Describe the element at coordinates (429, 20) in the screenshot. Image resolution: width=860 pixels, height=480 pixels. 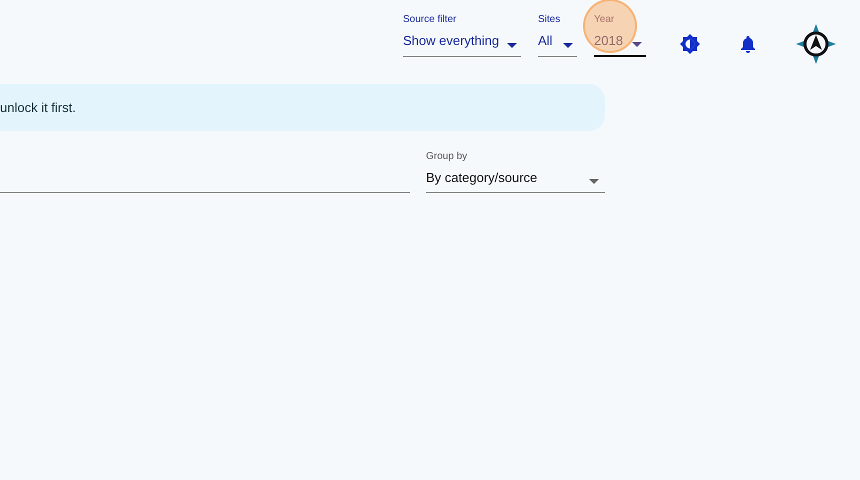
I see `field-label: Source filter` at that location.